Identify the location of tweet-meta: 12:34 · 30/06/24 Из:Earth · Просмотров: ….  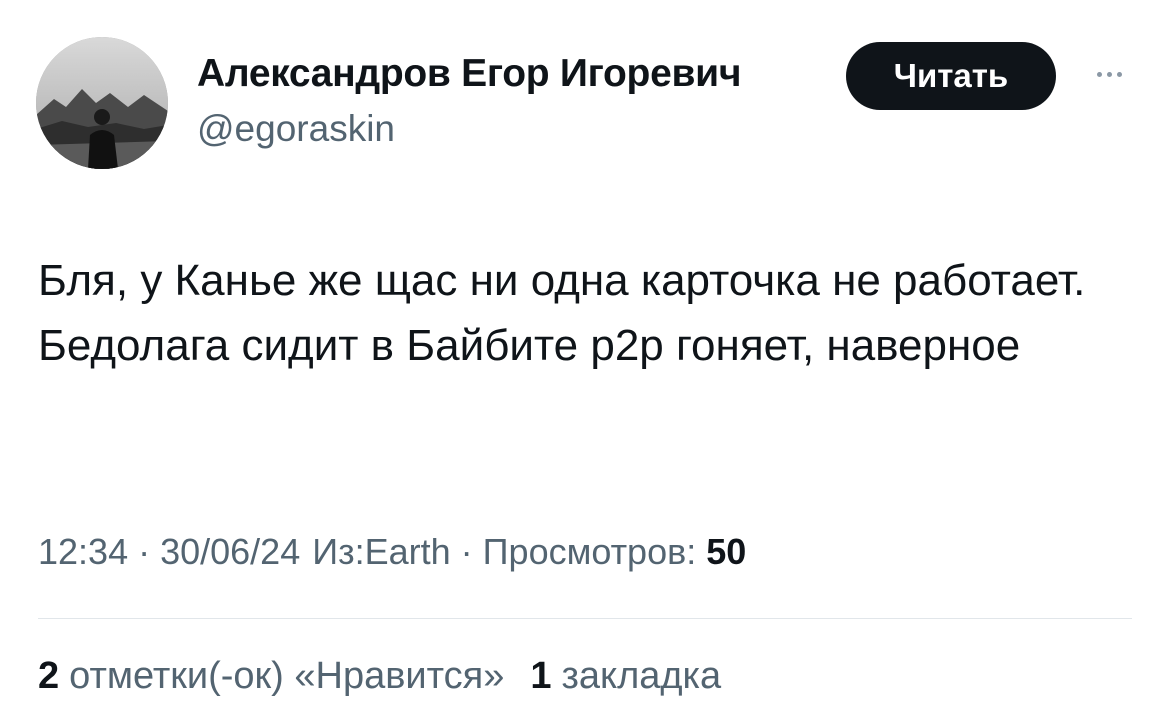
(392, 552).